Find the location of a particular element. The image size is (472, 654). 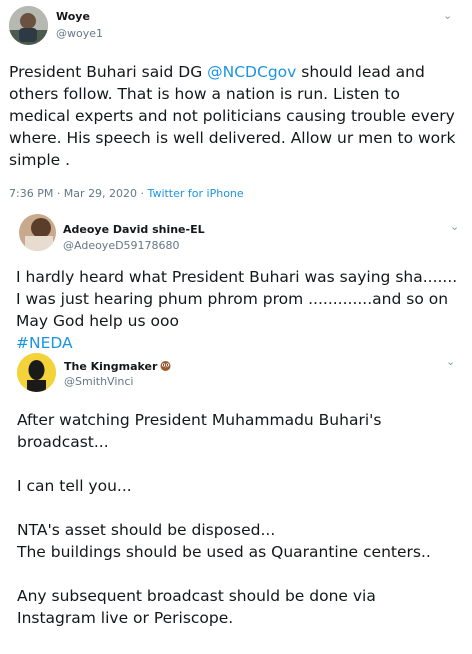

display-name: The Kingmaker is located at coordinates (117, 366).